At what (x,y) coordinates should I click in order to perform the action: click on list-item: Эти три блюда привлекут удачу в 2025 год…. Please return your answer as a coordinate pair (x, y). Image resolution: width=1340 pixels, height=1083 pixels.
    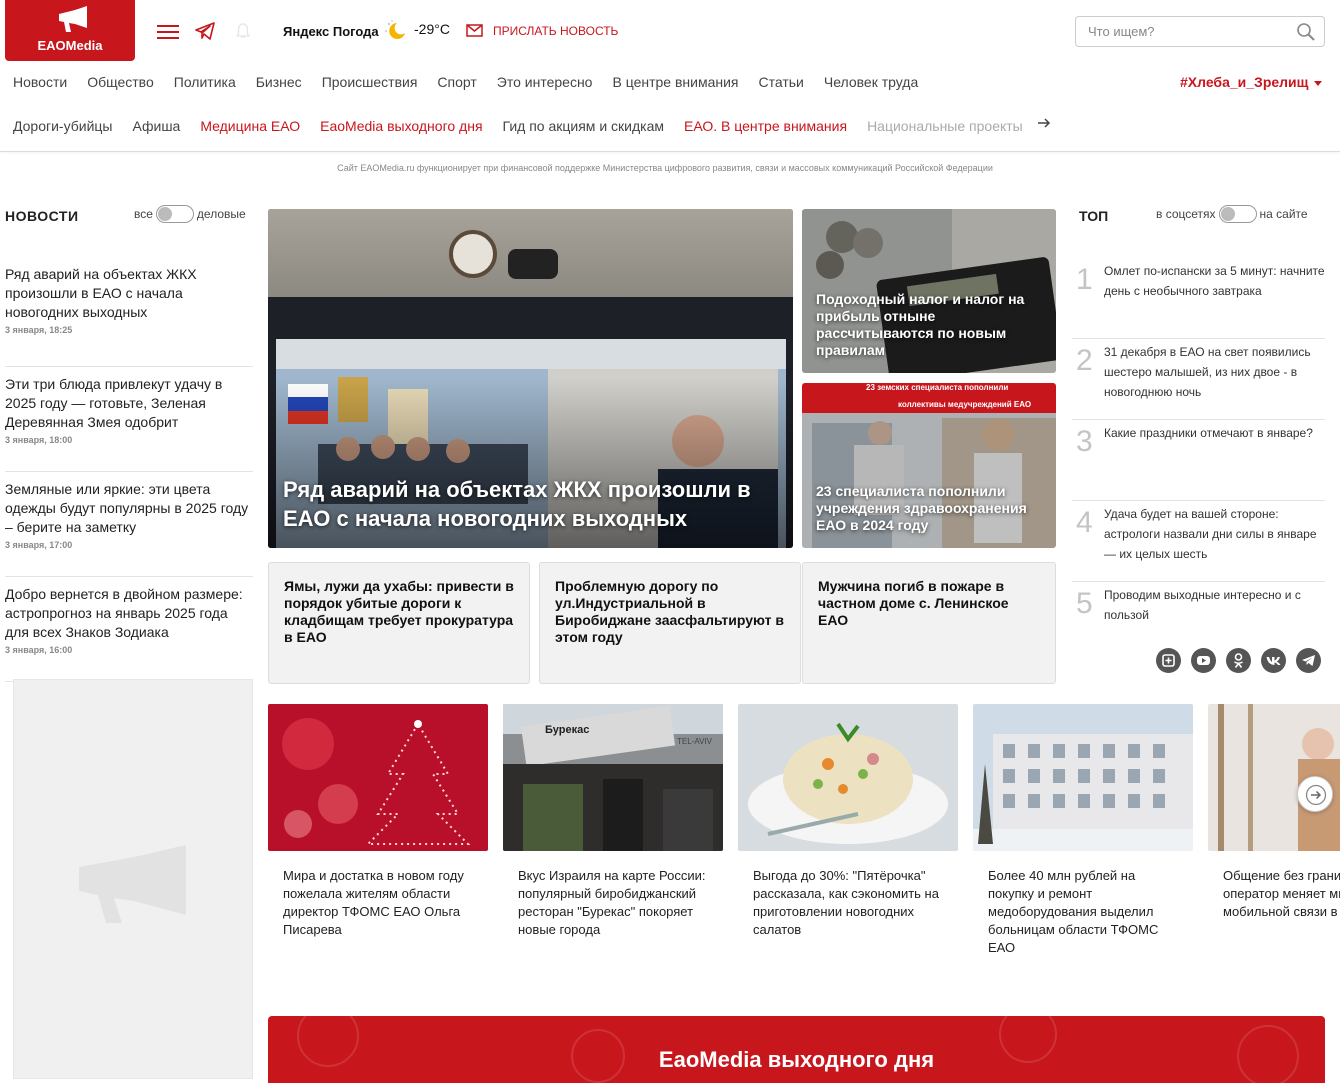
    Looking at the image, I should click on (129, 419).